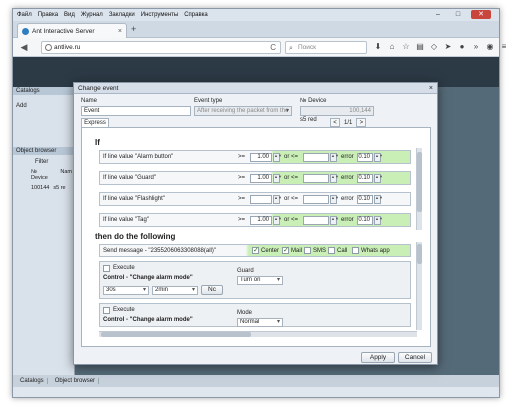 Image resolution: width=512 pixels, height=406 pixels. What do you see at coordinates (133, 29) in the screenshot?
I see `new-tab-icon: +` at bounding box center [133, 29].